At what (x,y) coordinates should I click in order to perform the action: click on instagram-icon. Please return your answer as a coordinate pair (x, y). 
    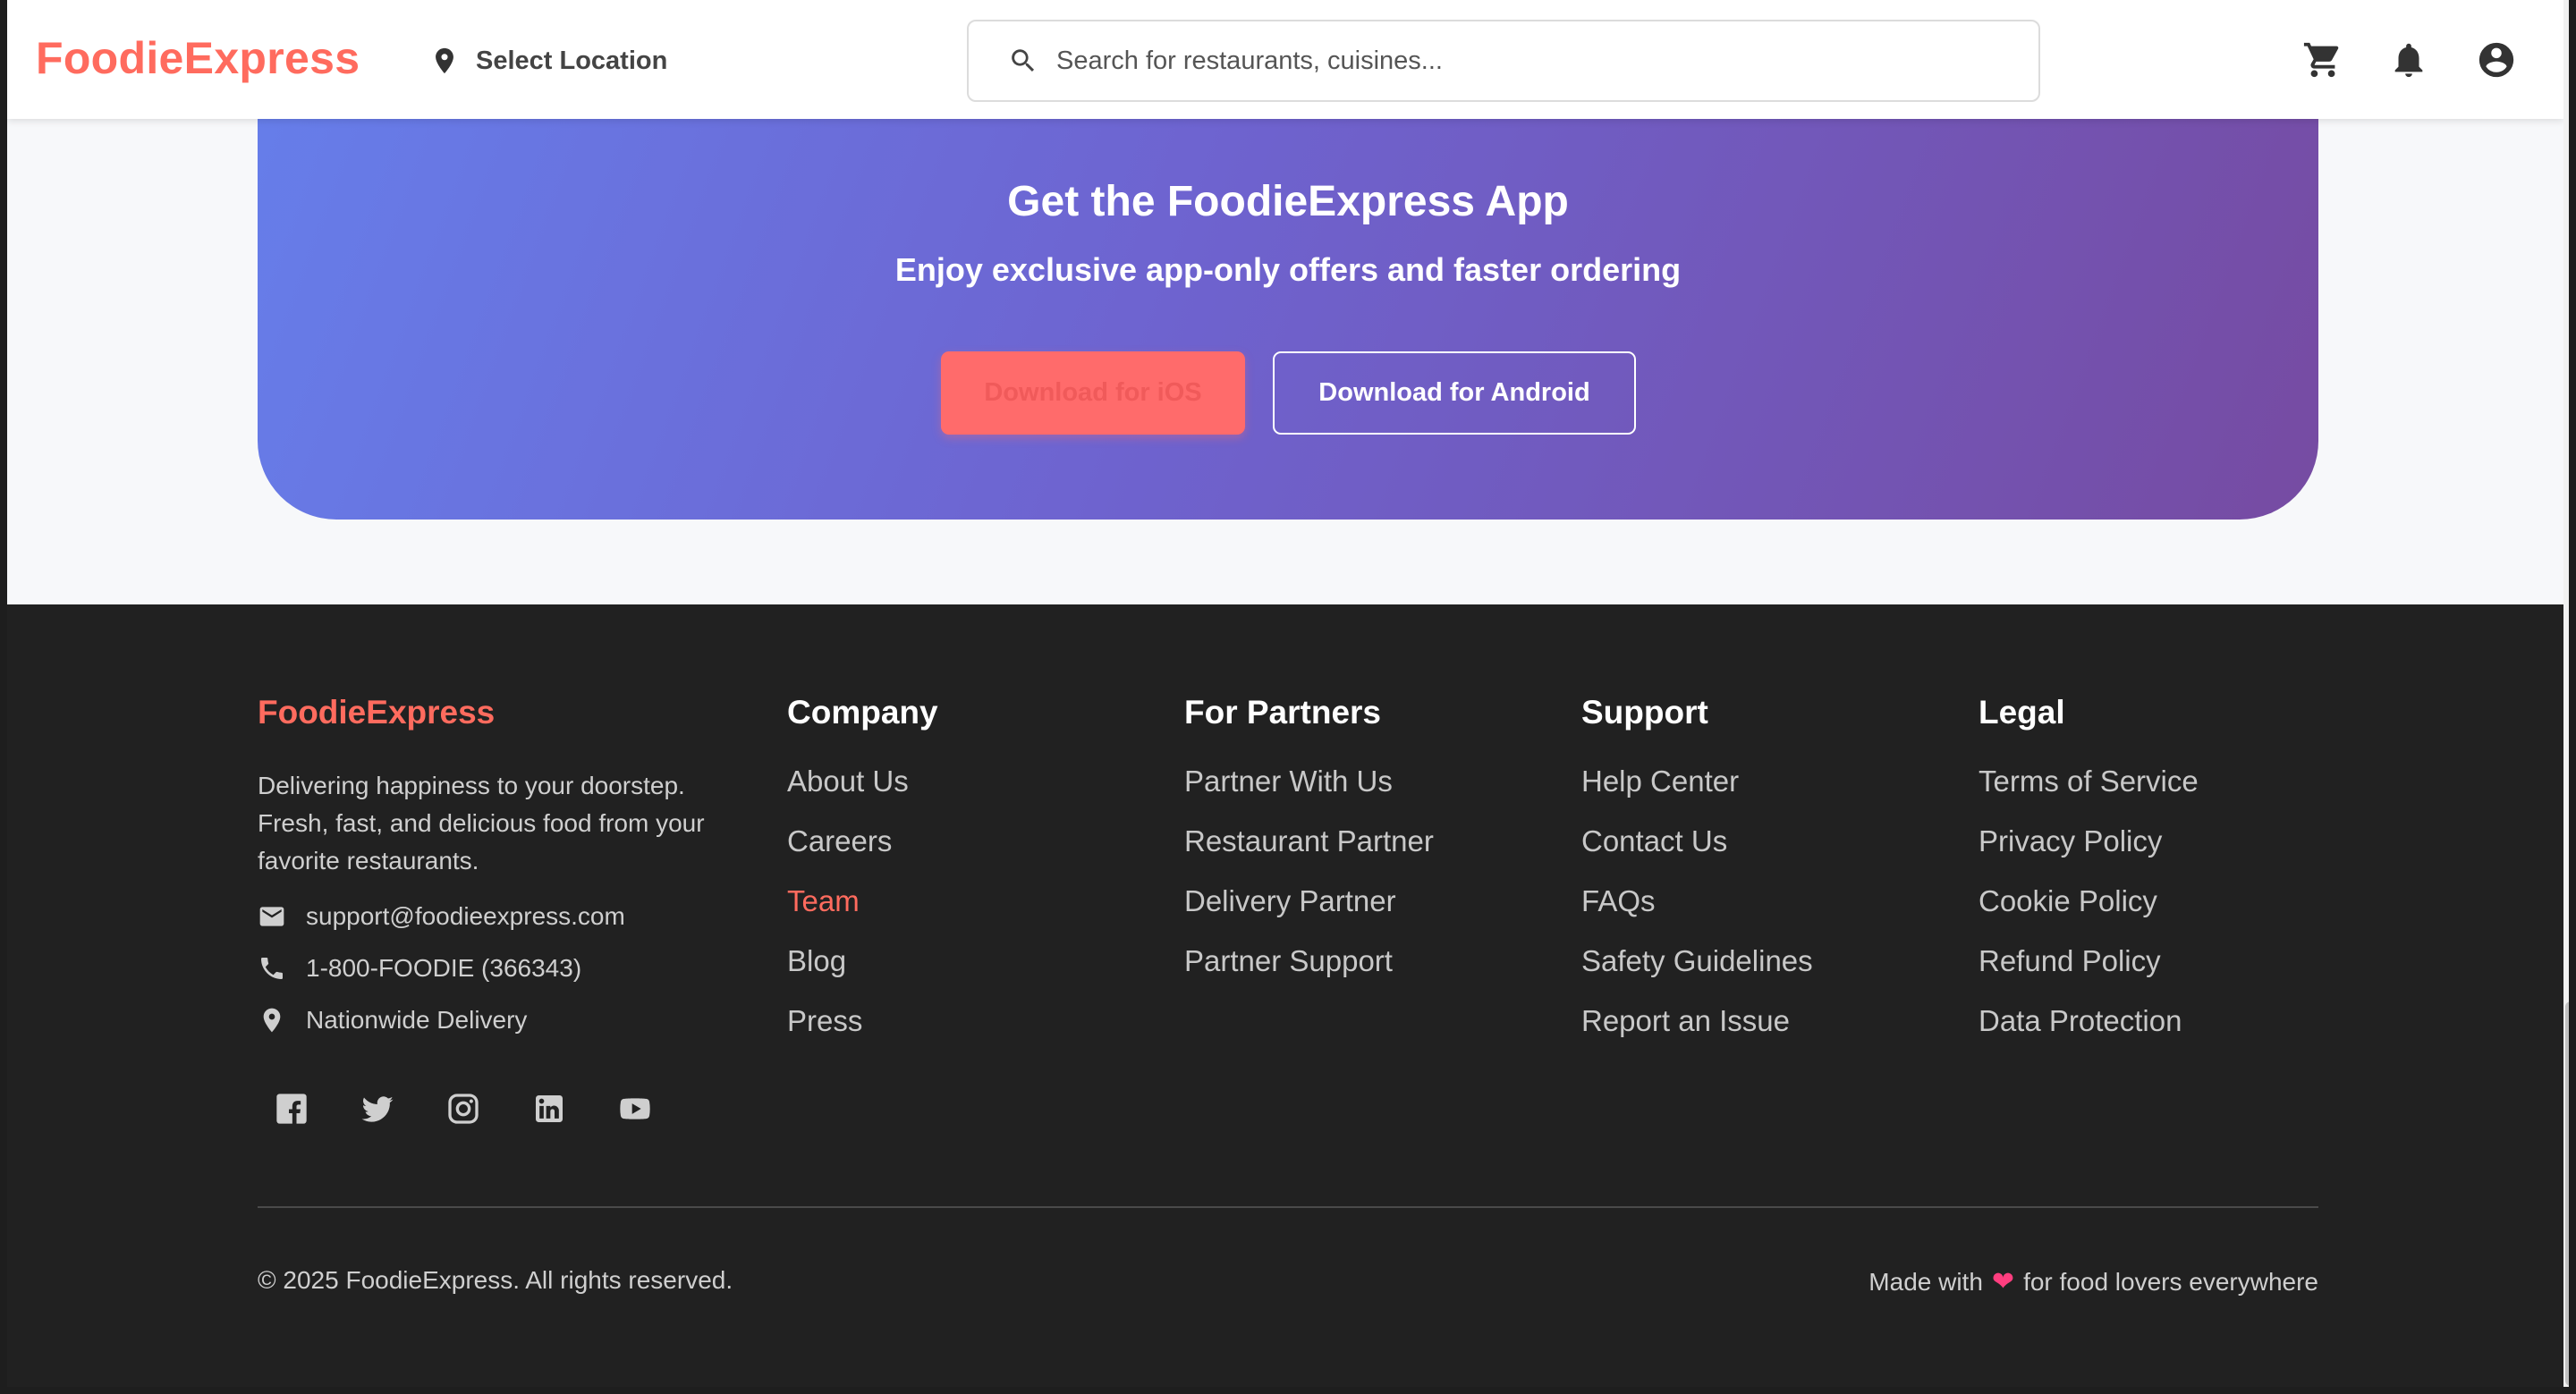
    Looking at the image, I should click on (463, 1109).